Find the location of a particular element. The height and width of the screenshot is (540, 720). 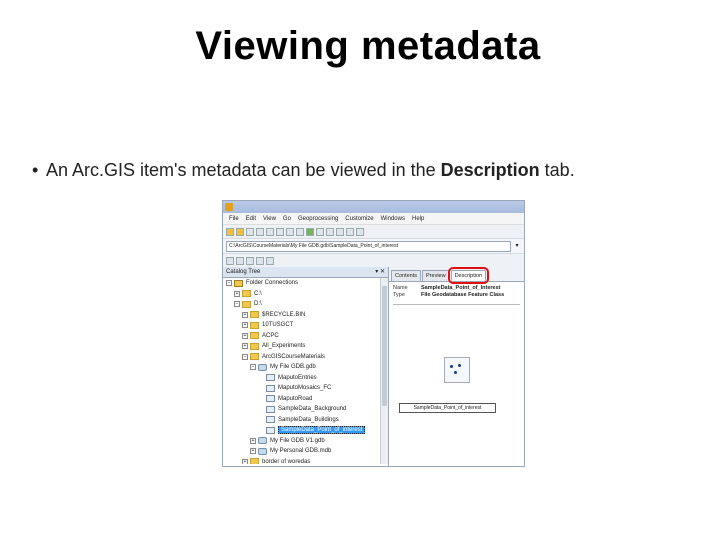

menu-item-view: View is located at coordinates (269, 219).